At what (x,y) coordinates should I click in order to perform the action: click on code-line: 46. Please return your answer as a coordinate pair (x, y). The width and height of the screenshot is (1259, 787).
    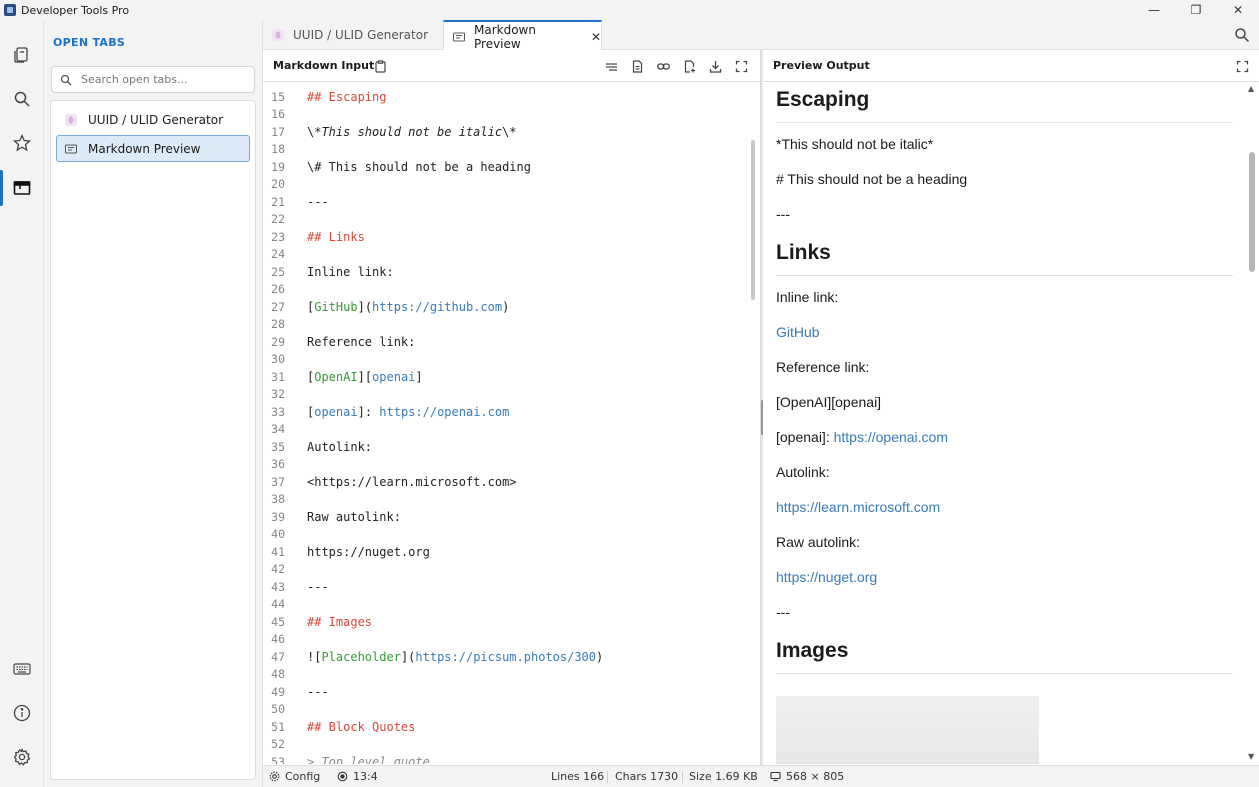
    Looking at the image, I should click on (508, 639).